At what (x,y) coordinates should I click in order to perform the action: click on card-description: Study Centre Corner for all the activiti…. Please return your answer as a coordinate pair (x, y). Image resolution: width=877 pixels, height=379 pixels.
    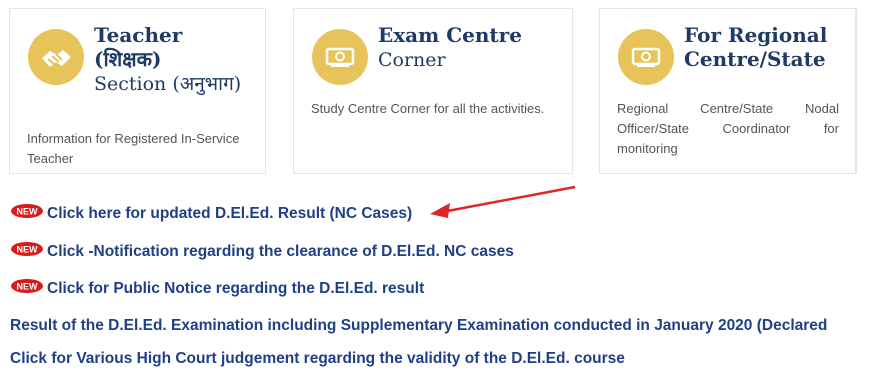
    Looking at the image, I should click on (428, 108).